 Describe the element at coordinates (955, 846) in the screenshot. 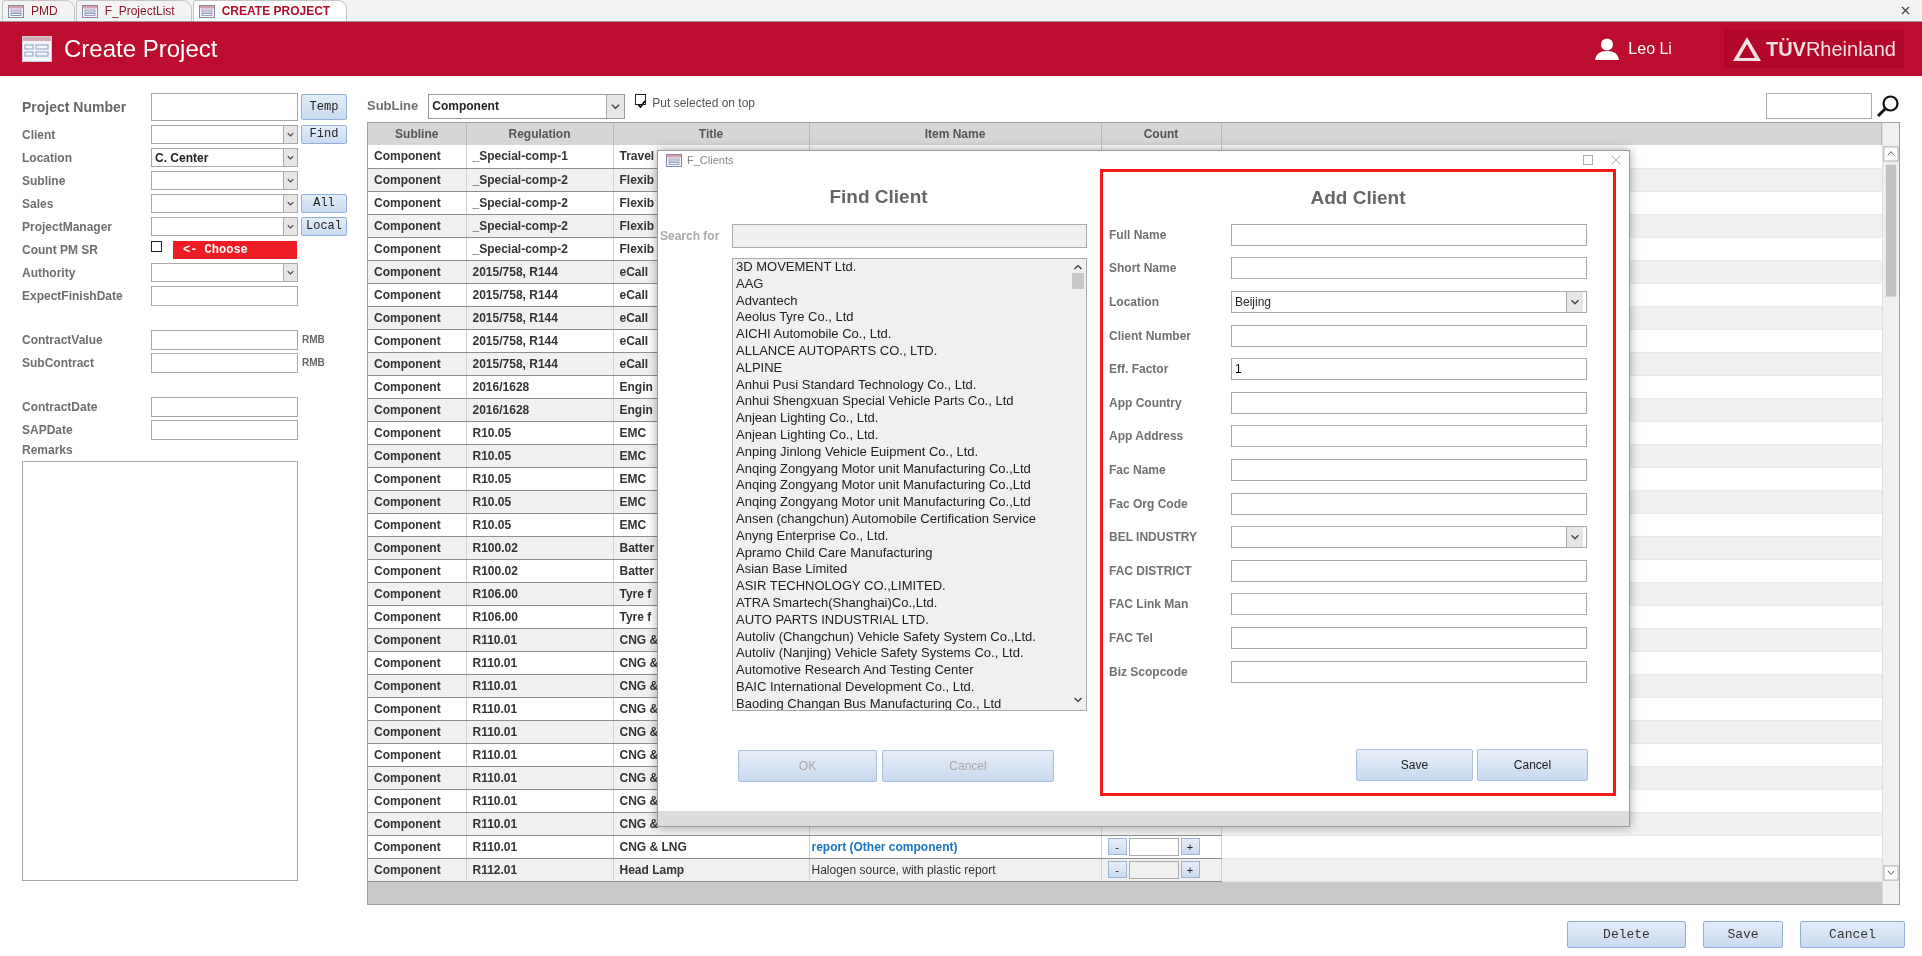

I see `item-link: report (Other component)` at that location.